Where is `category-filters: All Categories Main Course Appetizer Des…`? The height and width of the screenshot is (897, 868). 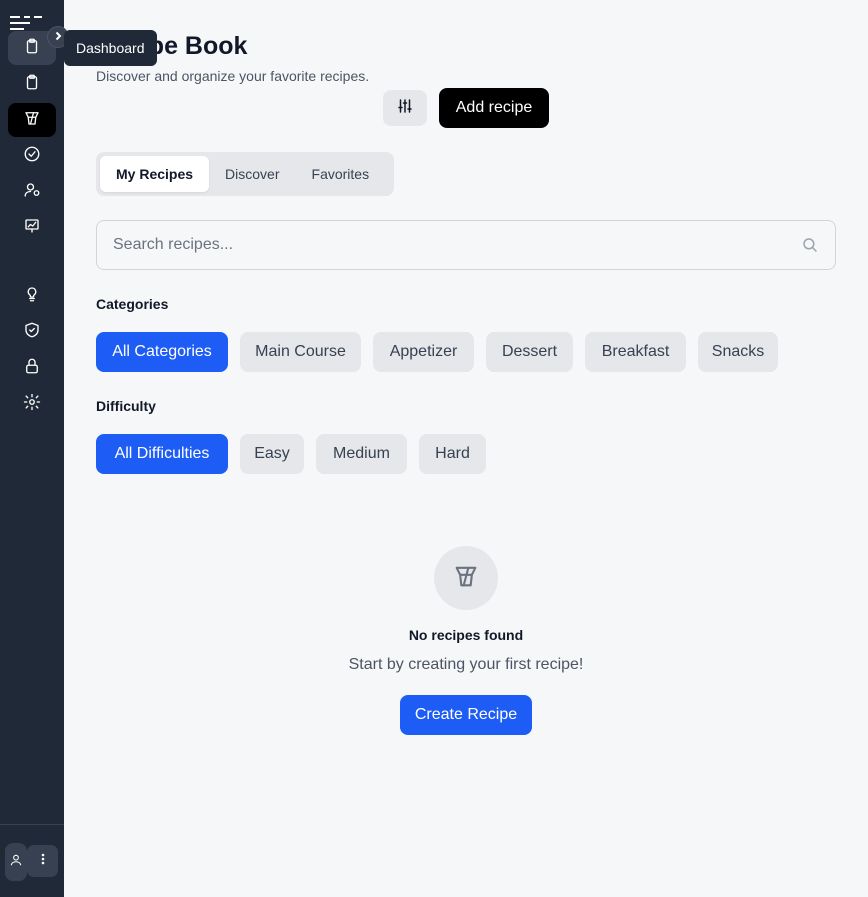 category-filters: All Categories Main Course Appetizer Des… is located at coordinates (437, 352).